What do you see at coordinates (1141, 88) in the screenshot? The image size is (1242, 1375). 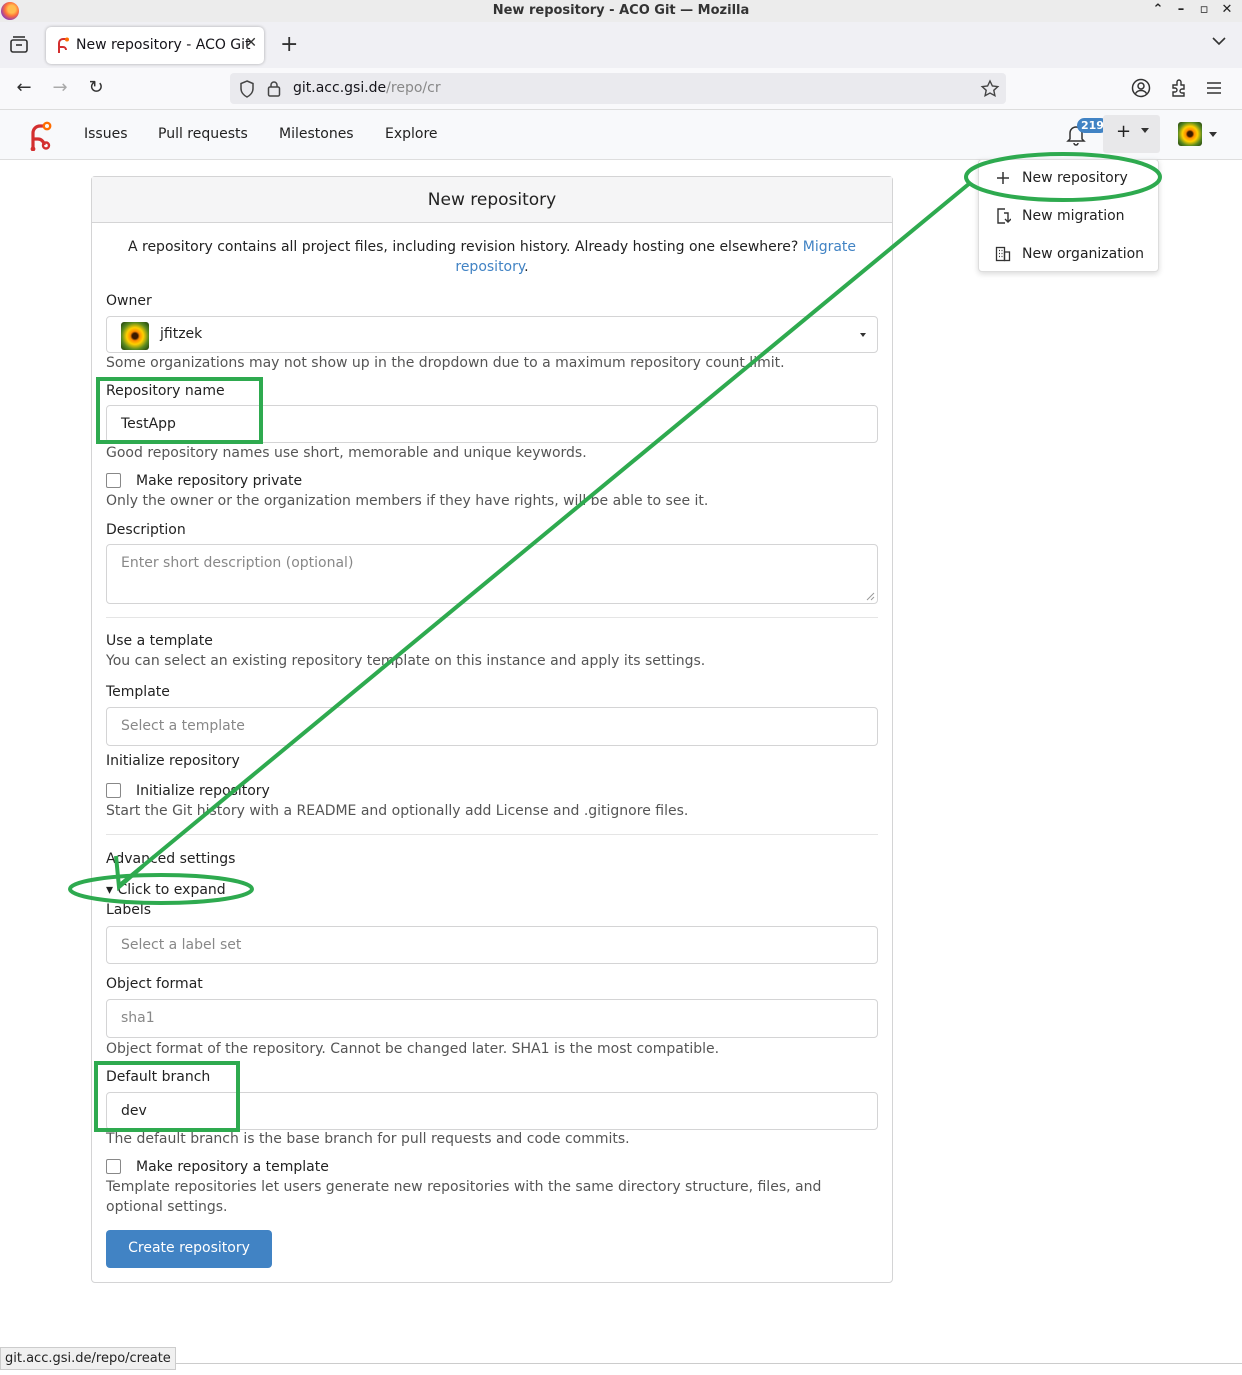 I see `account-icon` at bounding box center [1141, 88].